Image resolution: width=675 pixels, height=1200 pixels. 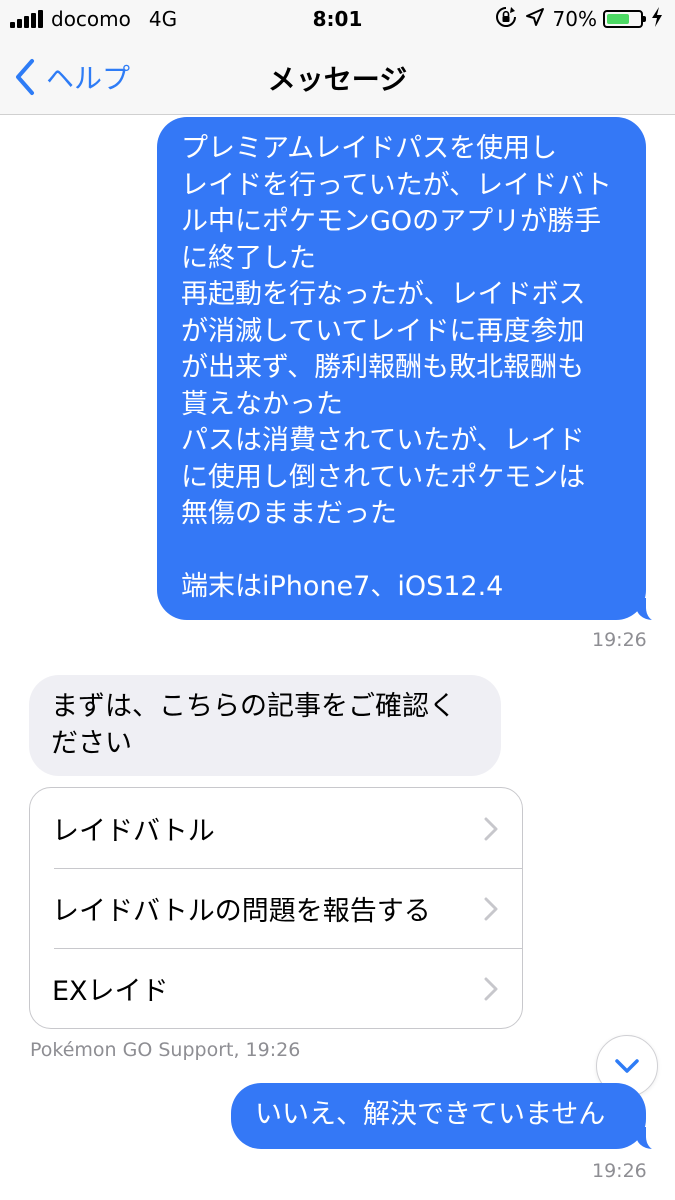 I want to click on orientation-lock-icon, so click(x=506, y=19).